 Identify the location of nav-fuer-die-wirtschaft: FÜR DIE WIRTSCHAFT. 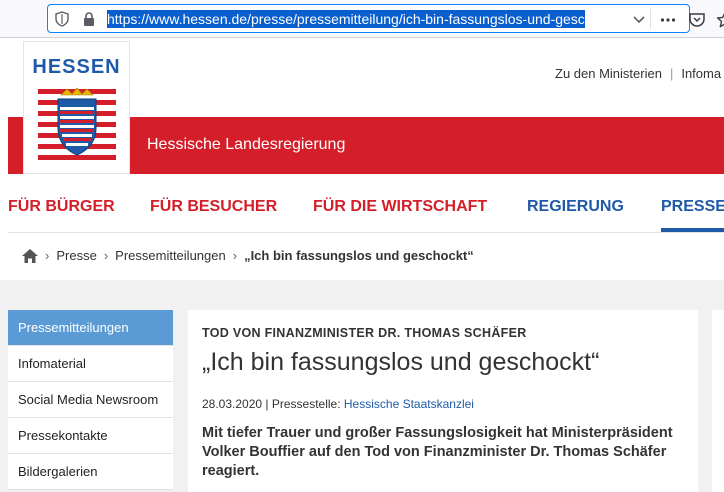
(400, 207).